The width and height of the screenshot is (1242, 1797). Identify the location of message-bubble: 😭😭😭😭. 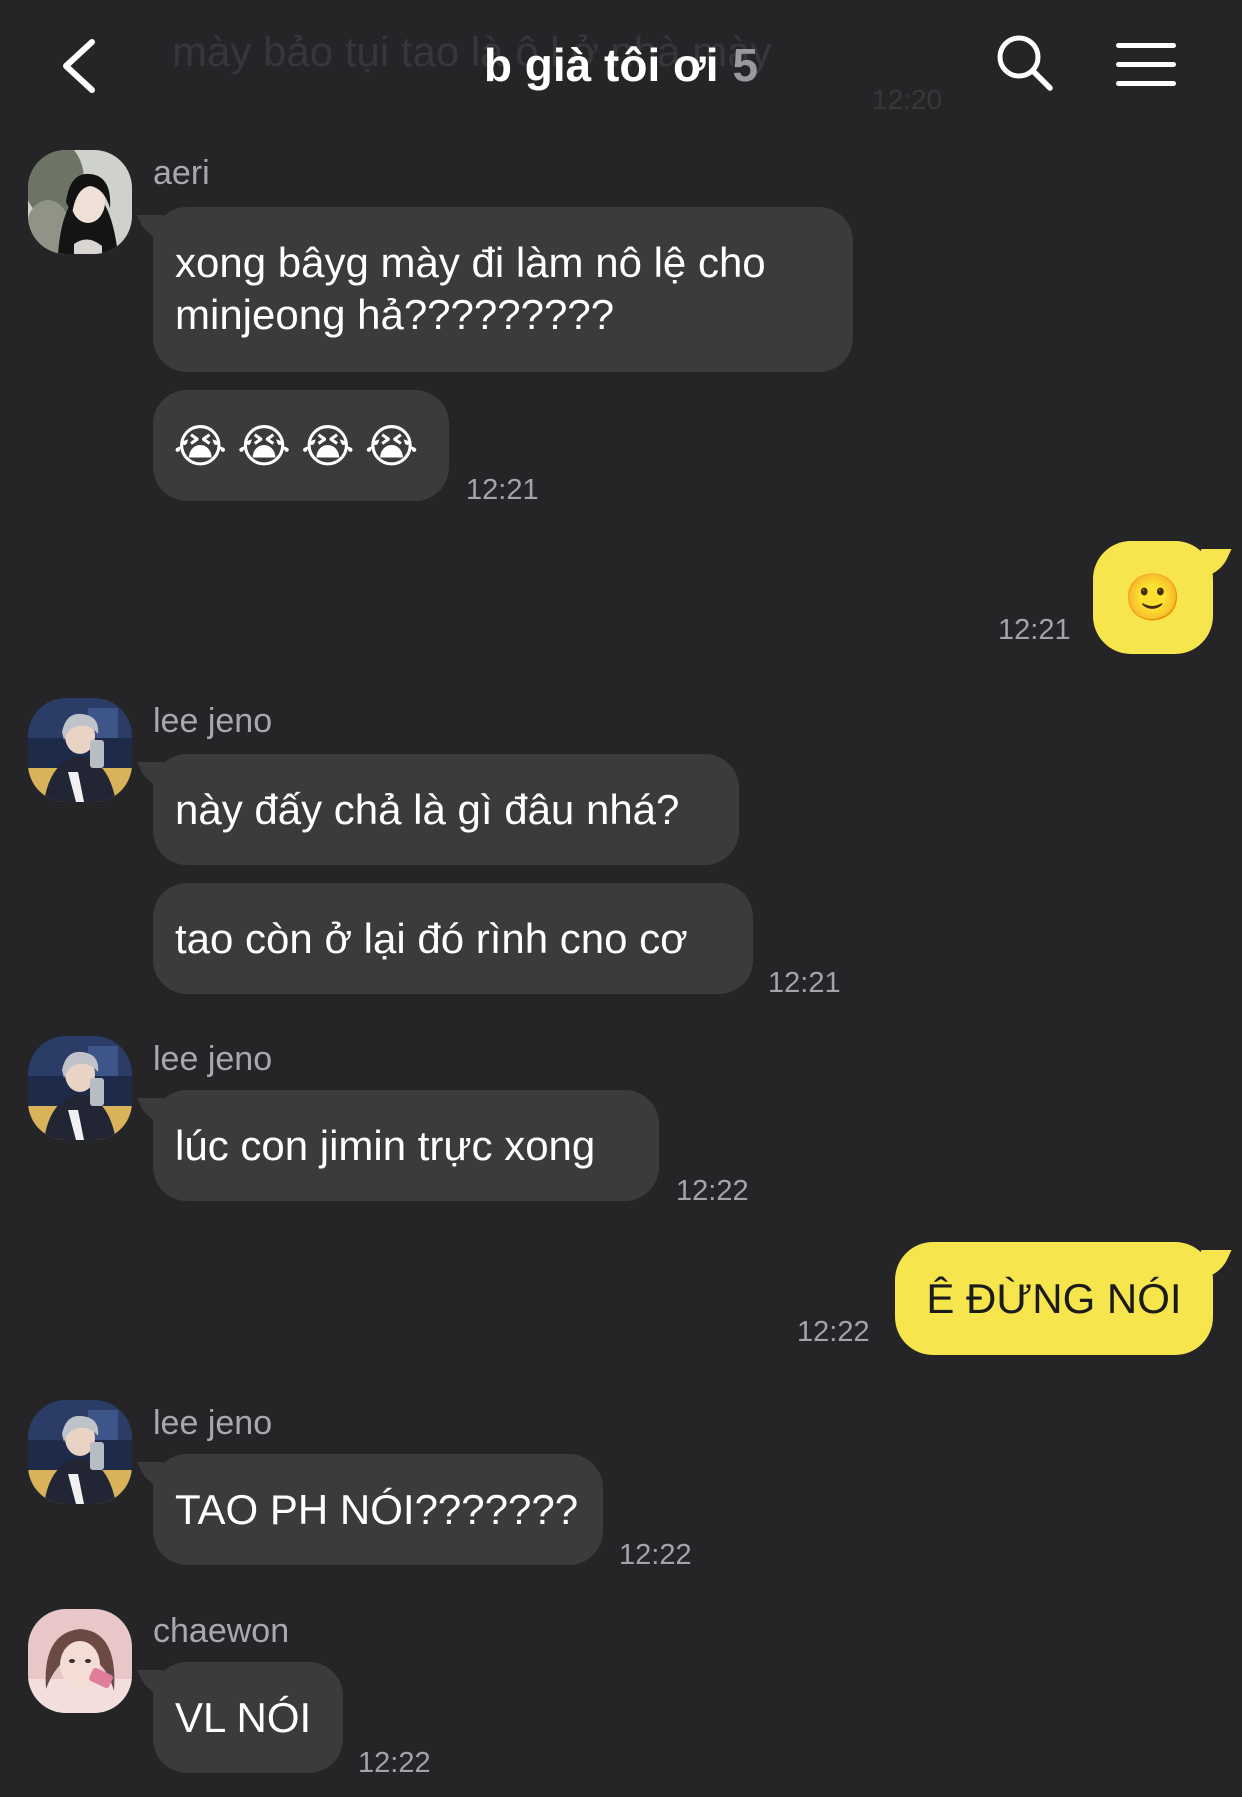
(301, 445).